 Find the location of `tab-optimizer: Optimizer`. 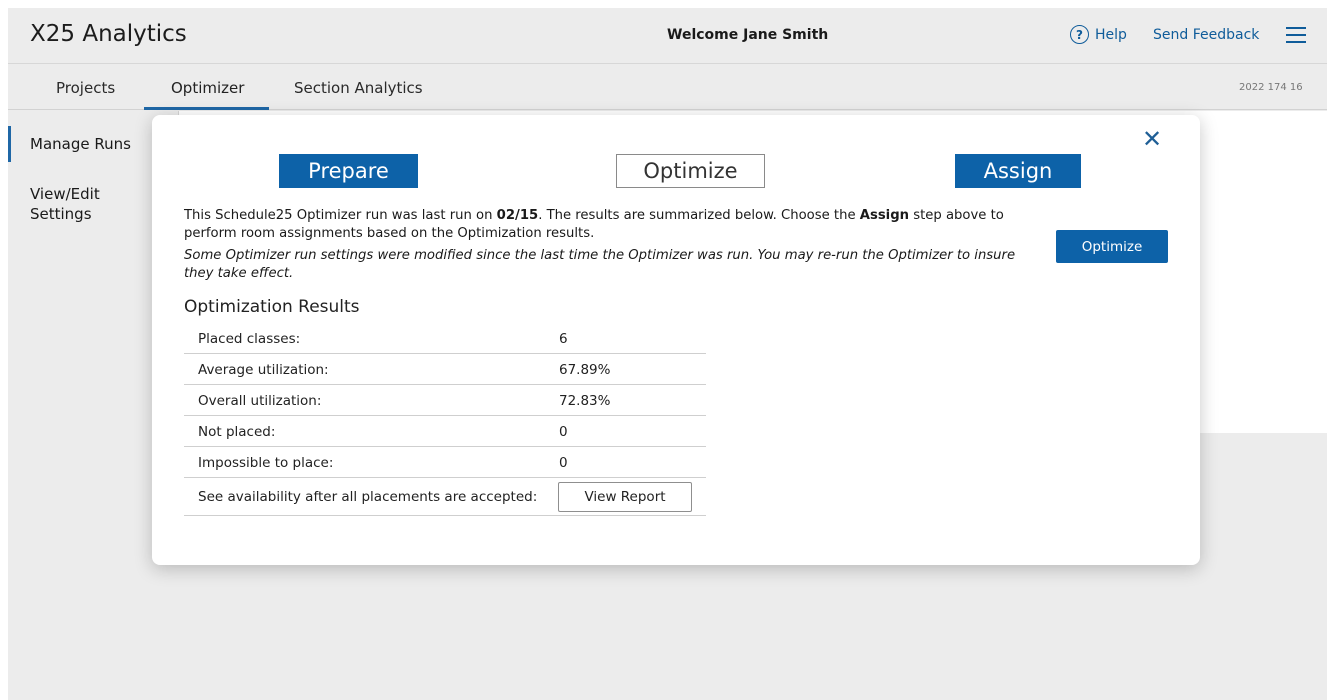

tab-optimizer: Optimizer is located at coordinates (207, 88).